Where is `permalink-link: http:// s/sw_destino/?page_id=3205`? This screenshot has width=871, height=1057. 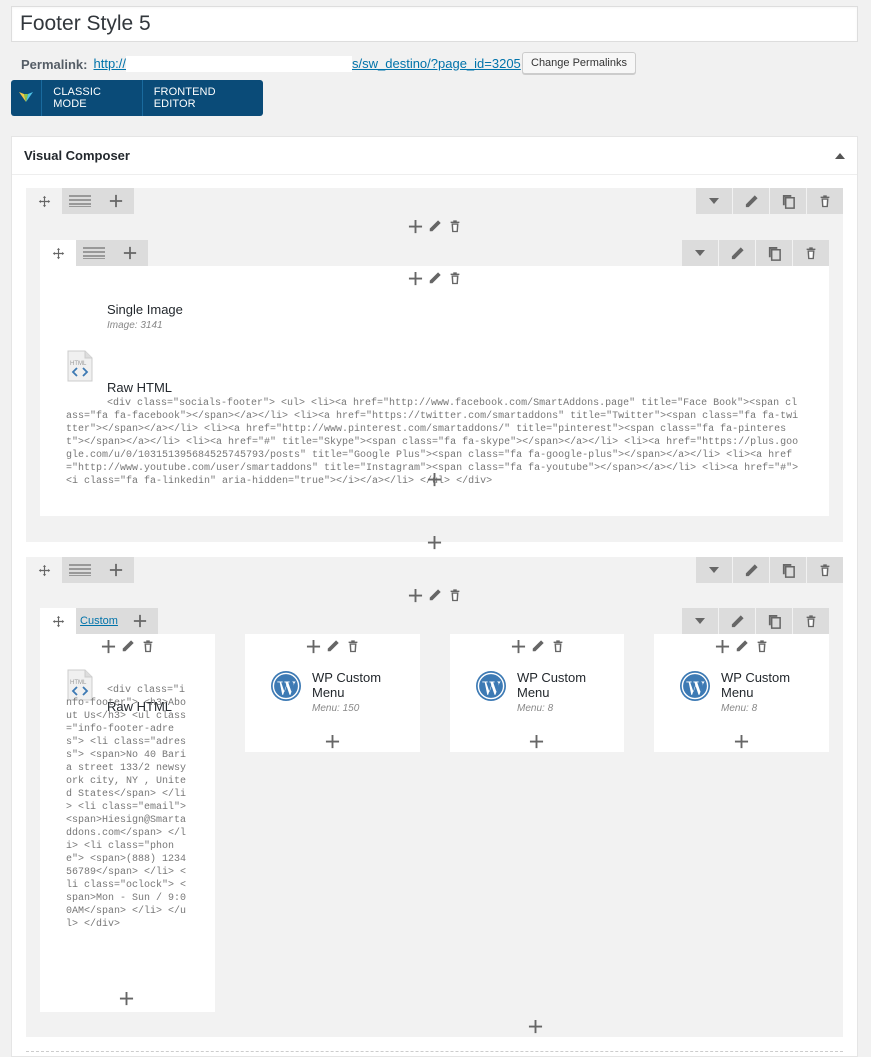 permalink-link: http:// s/sw_destino/?page_id=3205 is located at coordinates (307, 64).